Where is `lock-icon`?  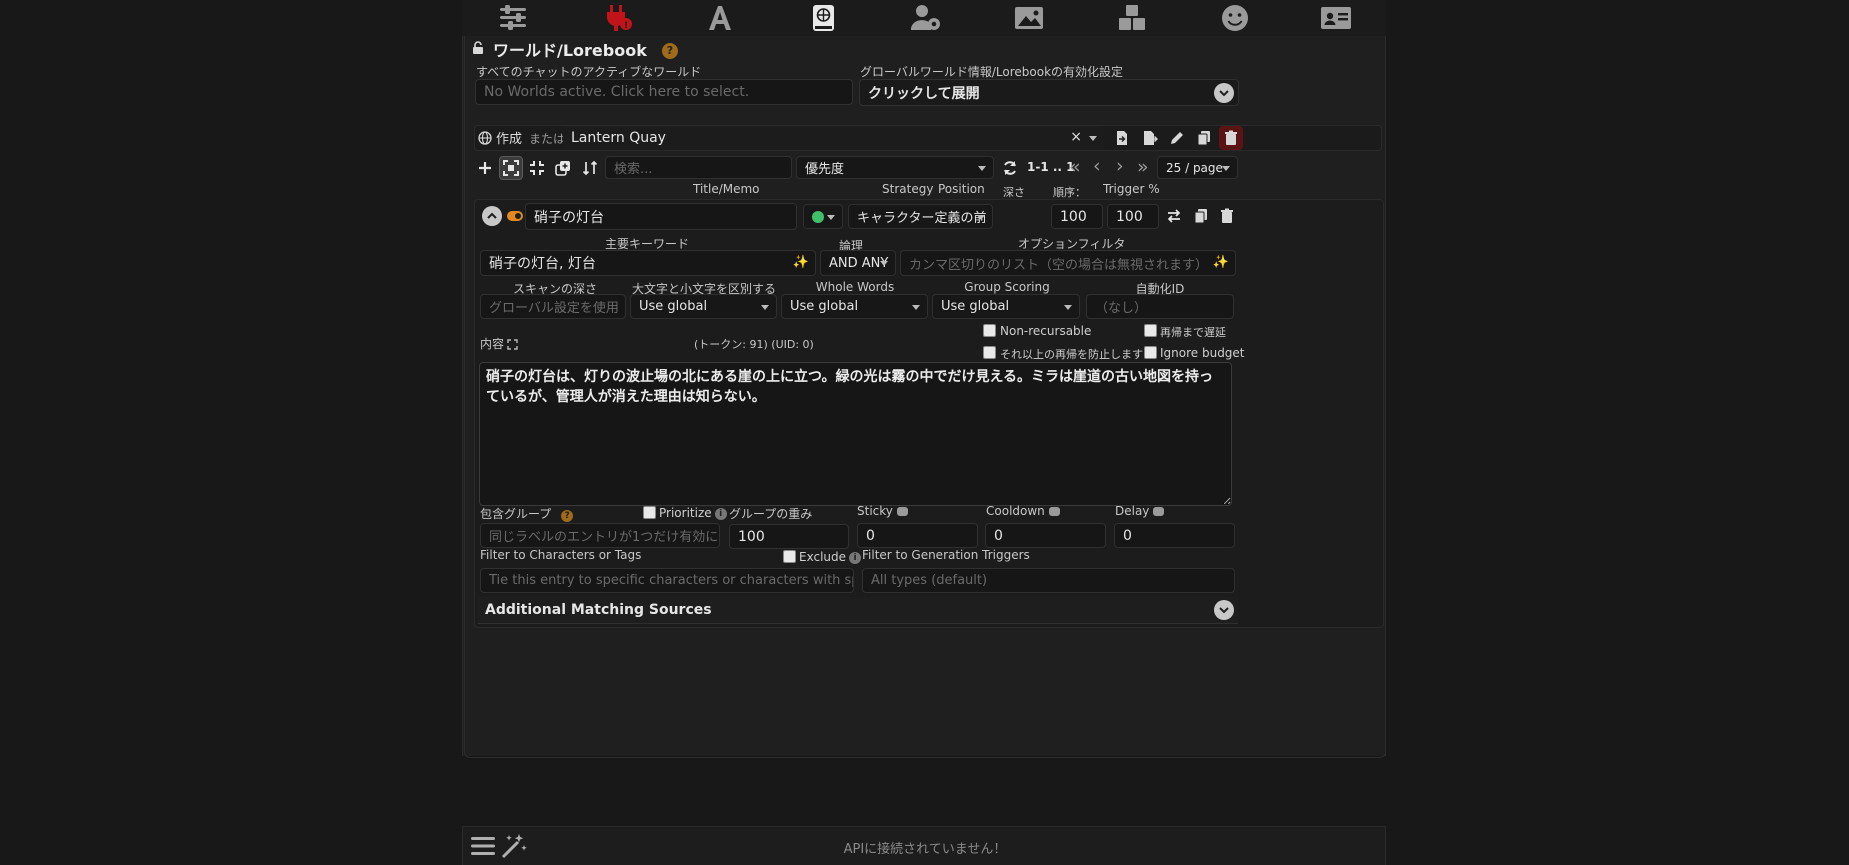
lock-icon is located at coordinates (478, 47).